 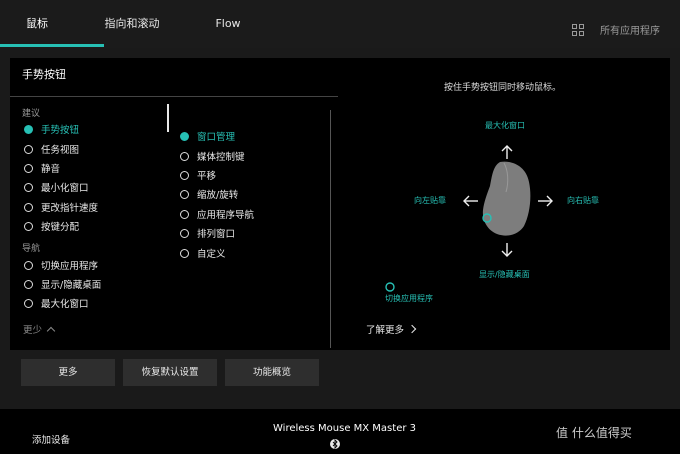 I want to click on show-less-link: 更少, so click(x=39, y=329).